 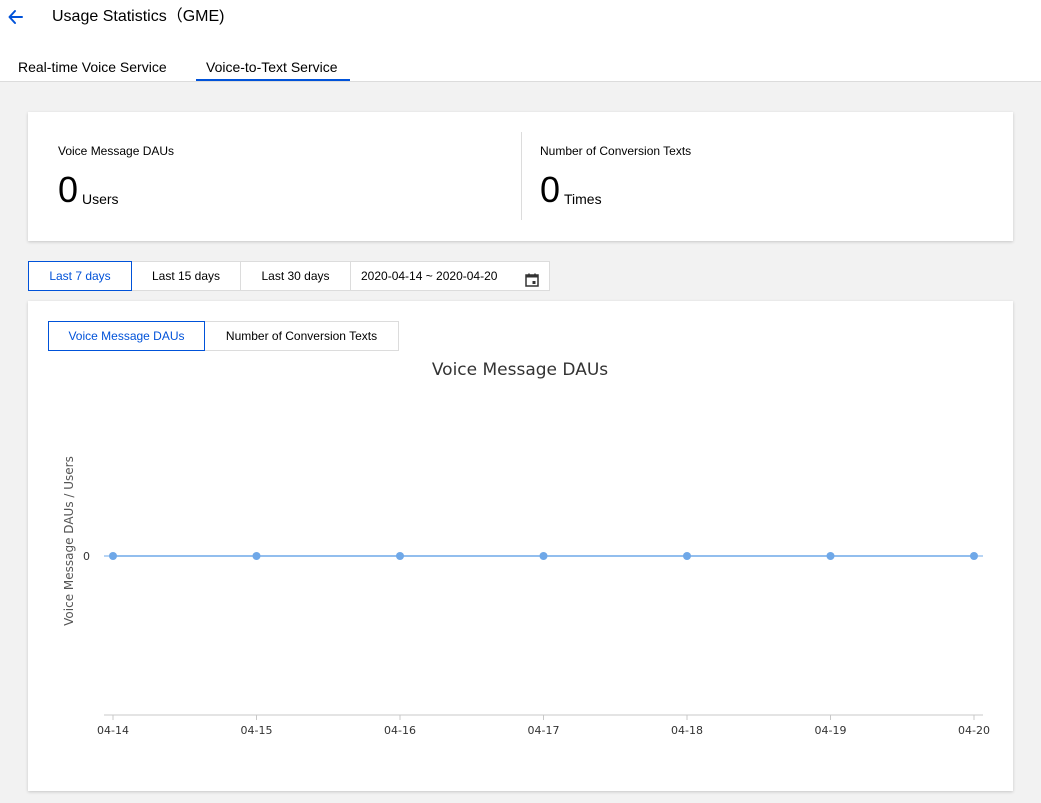 What do you see at coordinates (69, 541) in the screenshot?
I see `y-axis-label: Voice Message DAUs / Users` at bounding box center [69, 541].